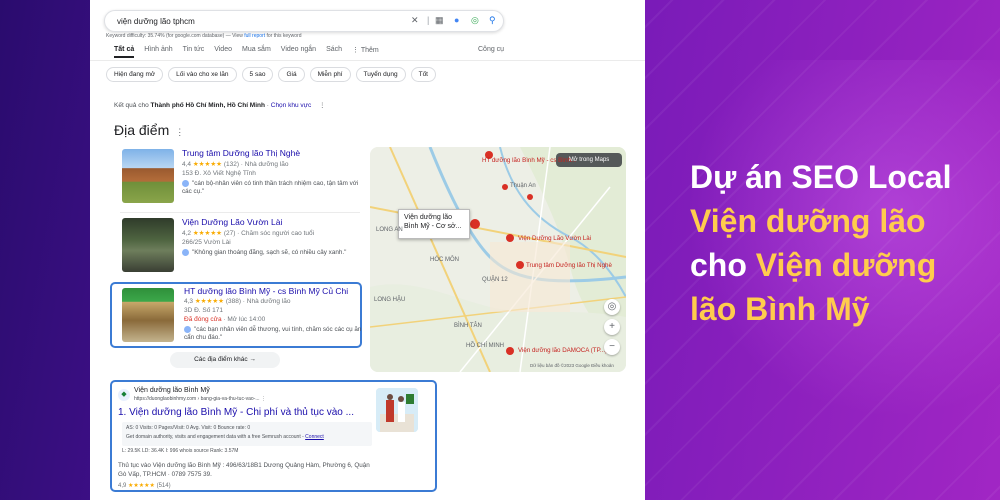  I want to click on places-more-icon: ⋮, so click(179, 132).